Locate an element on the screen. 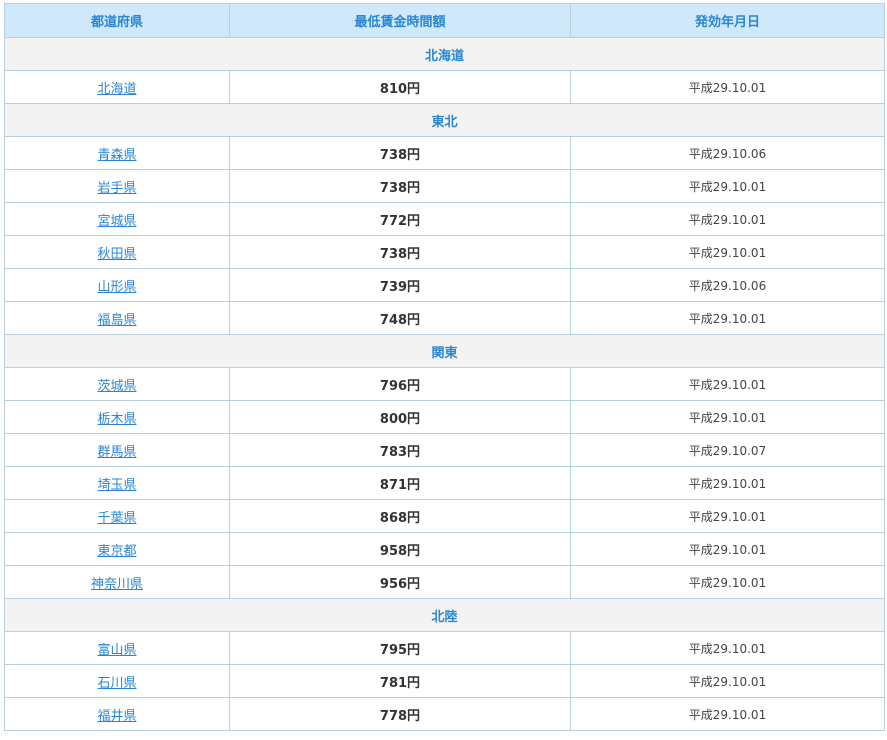 The width and height of the screenshot is (887, 740). table-row: 秋田県 738円 平成29.10.01 is located at coordinates (444, 252).